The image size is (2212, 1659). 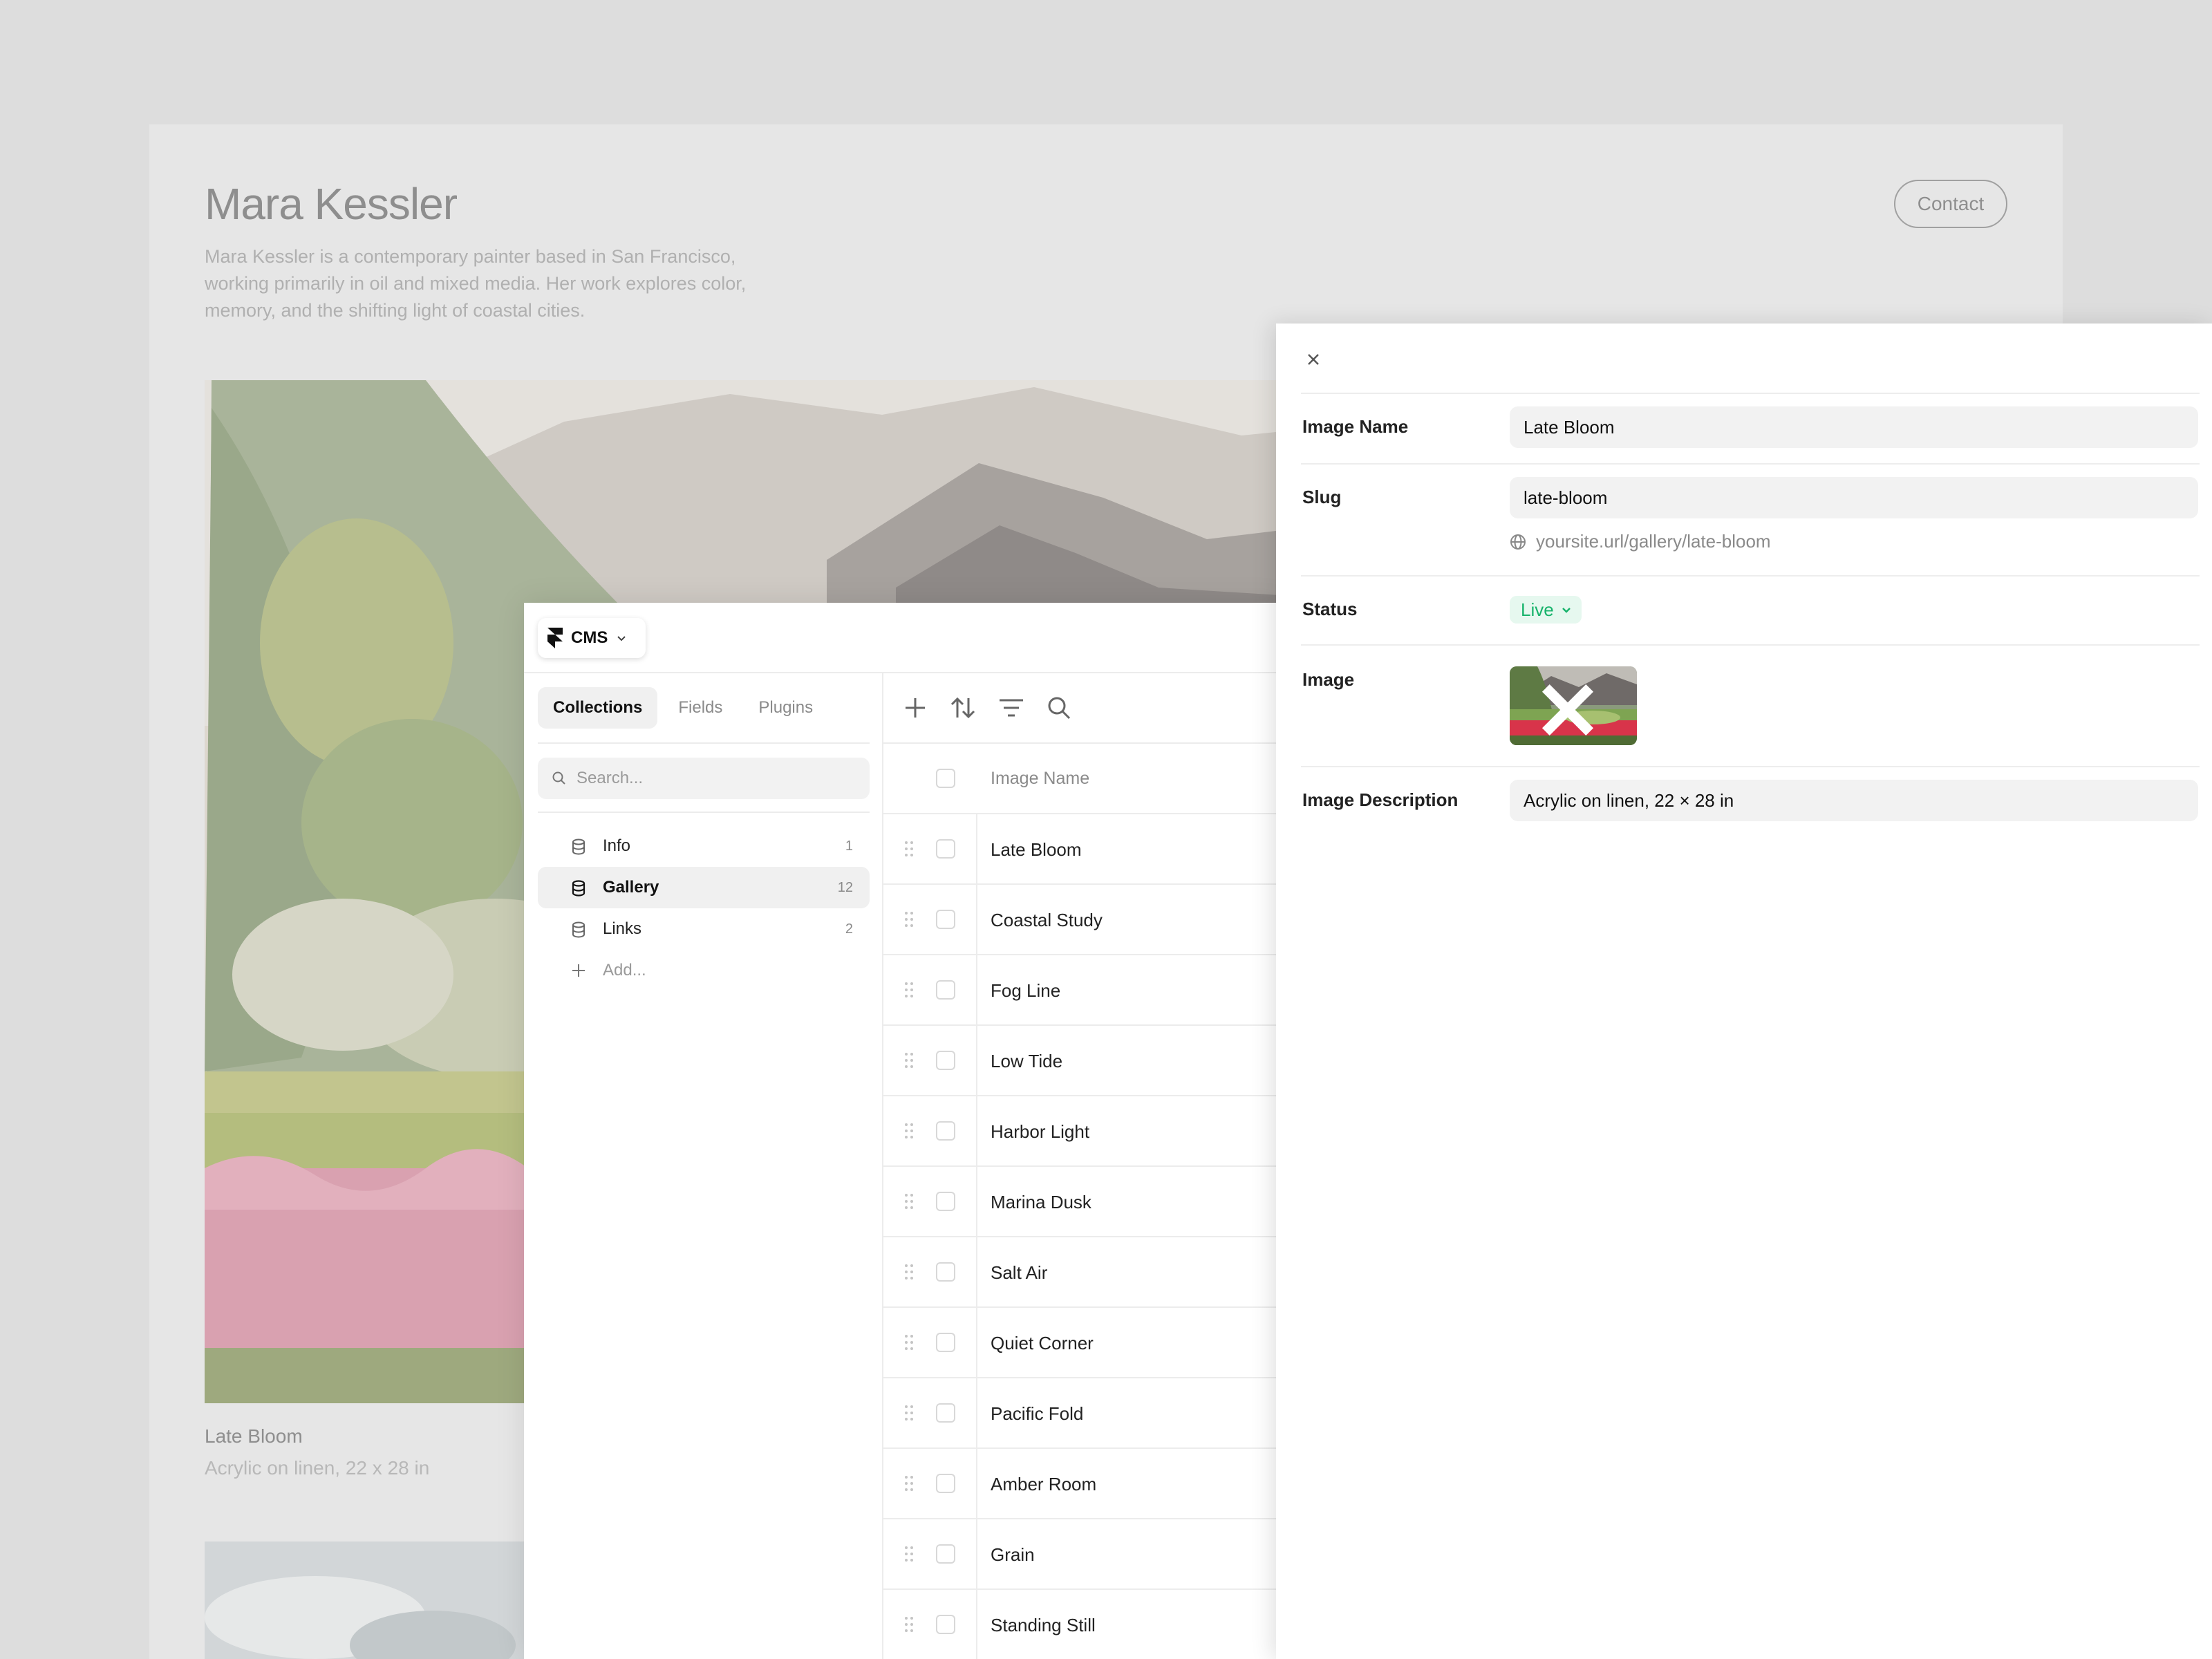 What do you see at coordinates (622, 929) in the screenshot?
I see `collection-name: Links` at bounding box center [622, 929].